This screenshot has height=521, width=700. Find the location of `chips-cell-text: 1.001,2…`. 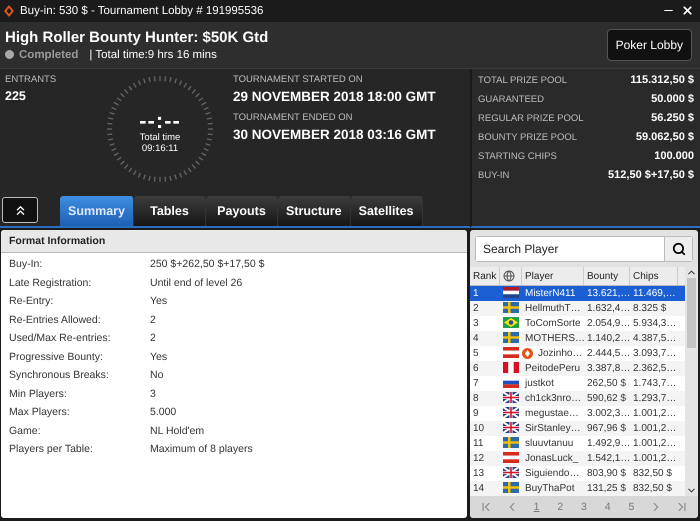

chips-cell-text: 1.001,2… is located at coordinates (655, 428).